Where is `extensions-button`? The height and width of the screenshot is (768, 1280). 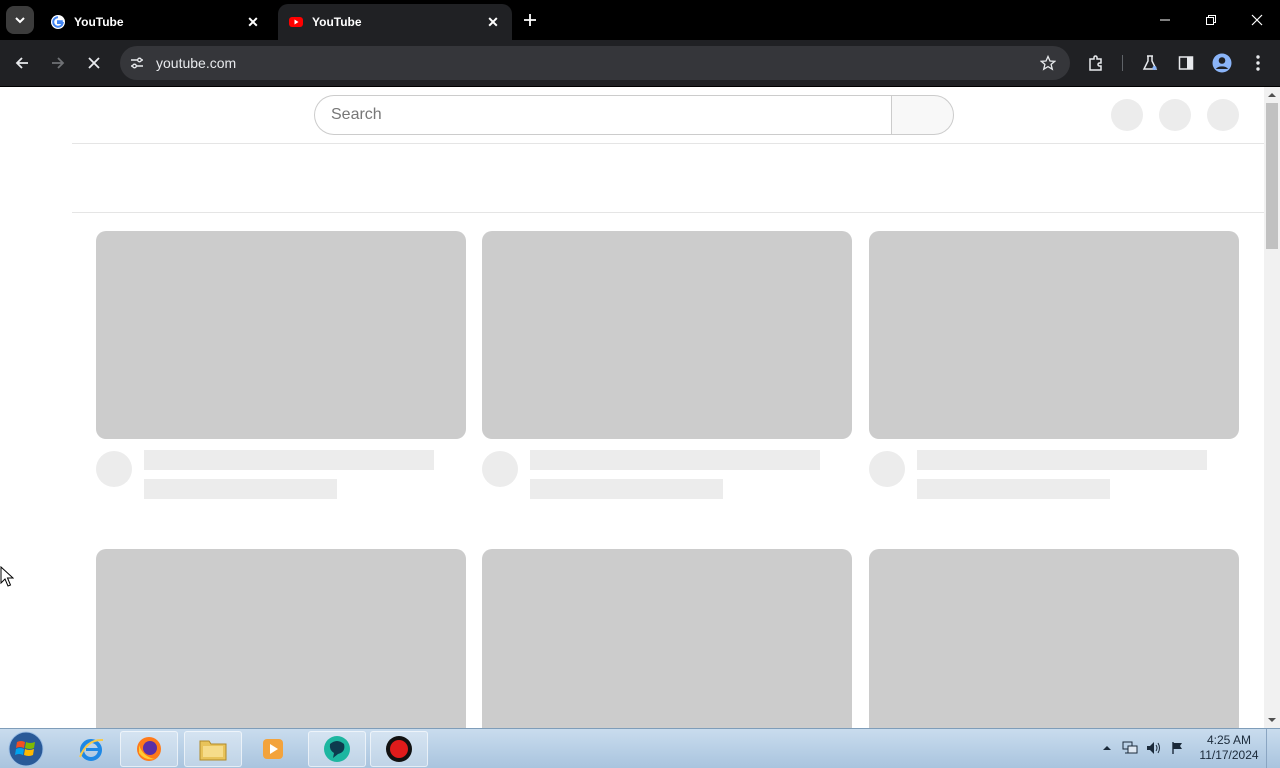
extensions-button is located at coordinates (1096, 63).